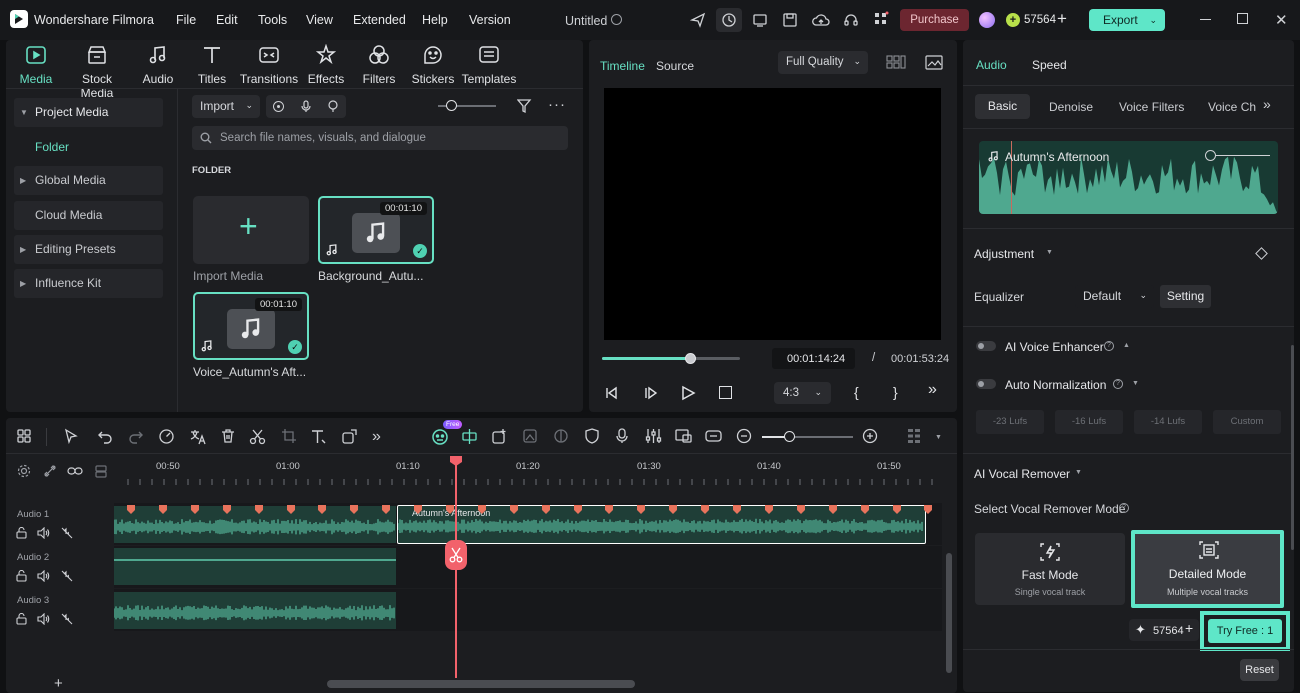 The width and height of the screenshot is (1300, 693). What do you see at coordinates (52, 147) in the screenshot?
I see `sidebar-item-folder: Folder` at bounding box center [52, 147].